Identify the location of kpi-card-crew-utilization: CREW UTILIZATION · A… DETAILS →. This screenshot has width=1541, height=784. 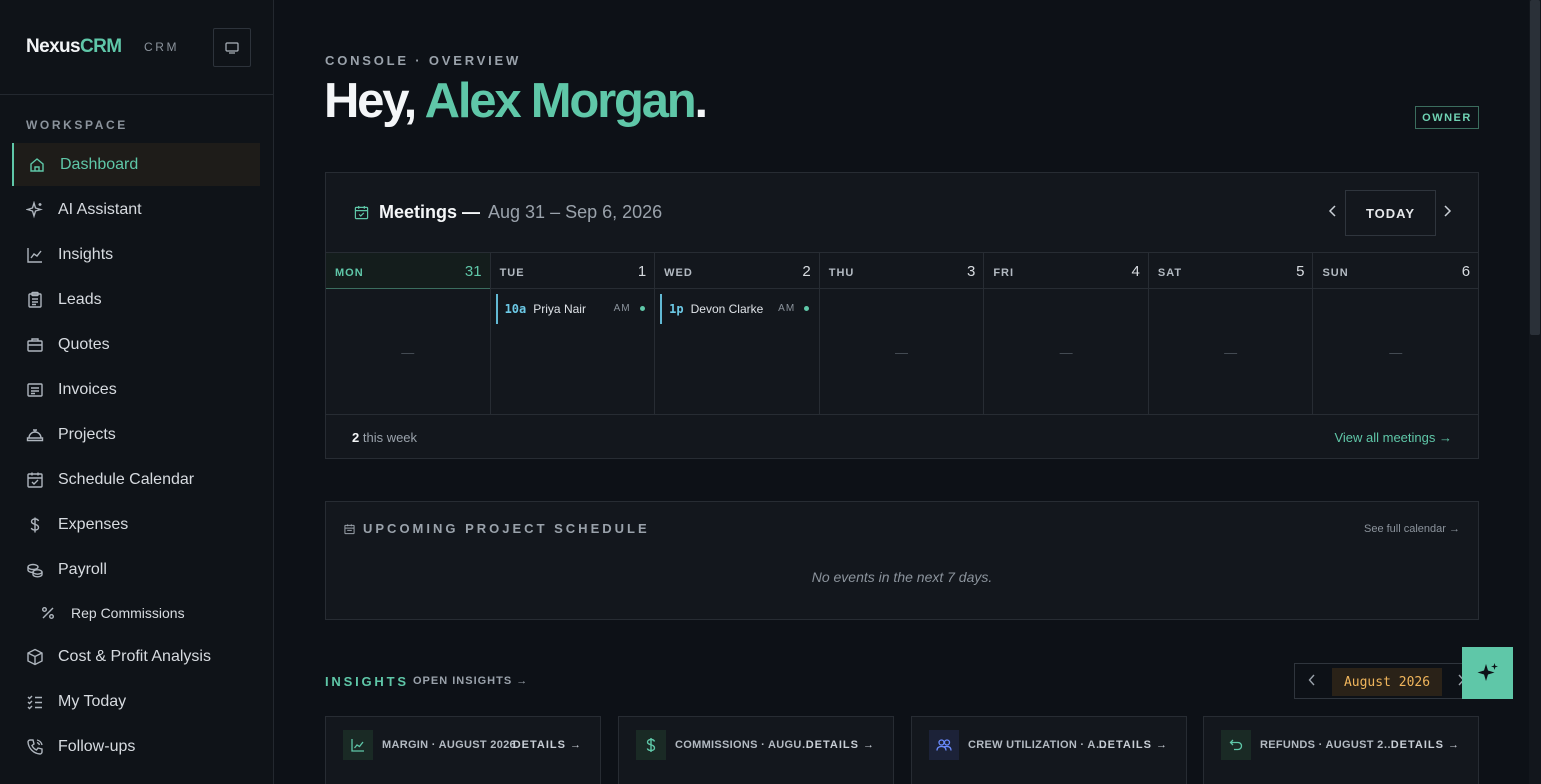
(1049, 750).